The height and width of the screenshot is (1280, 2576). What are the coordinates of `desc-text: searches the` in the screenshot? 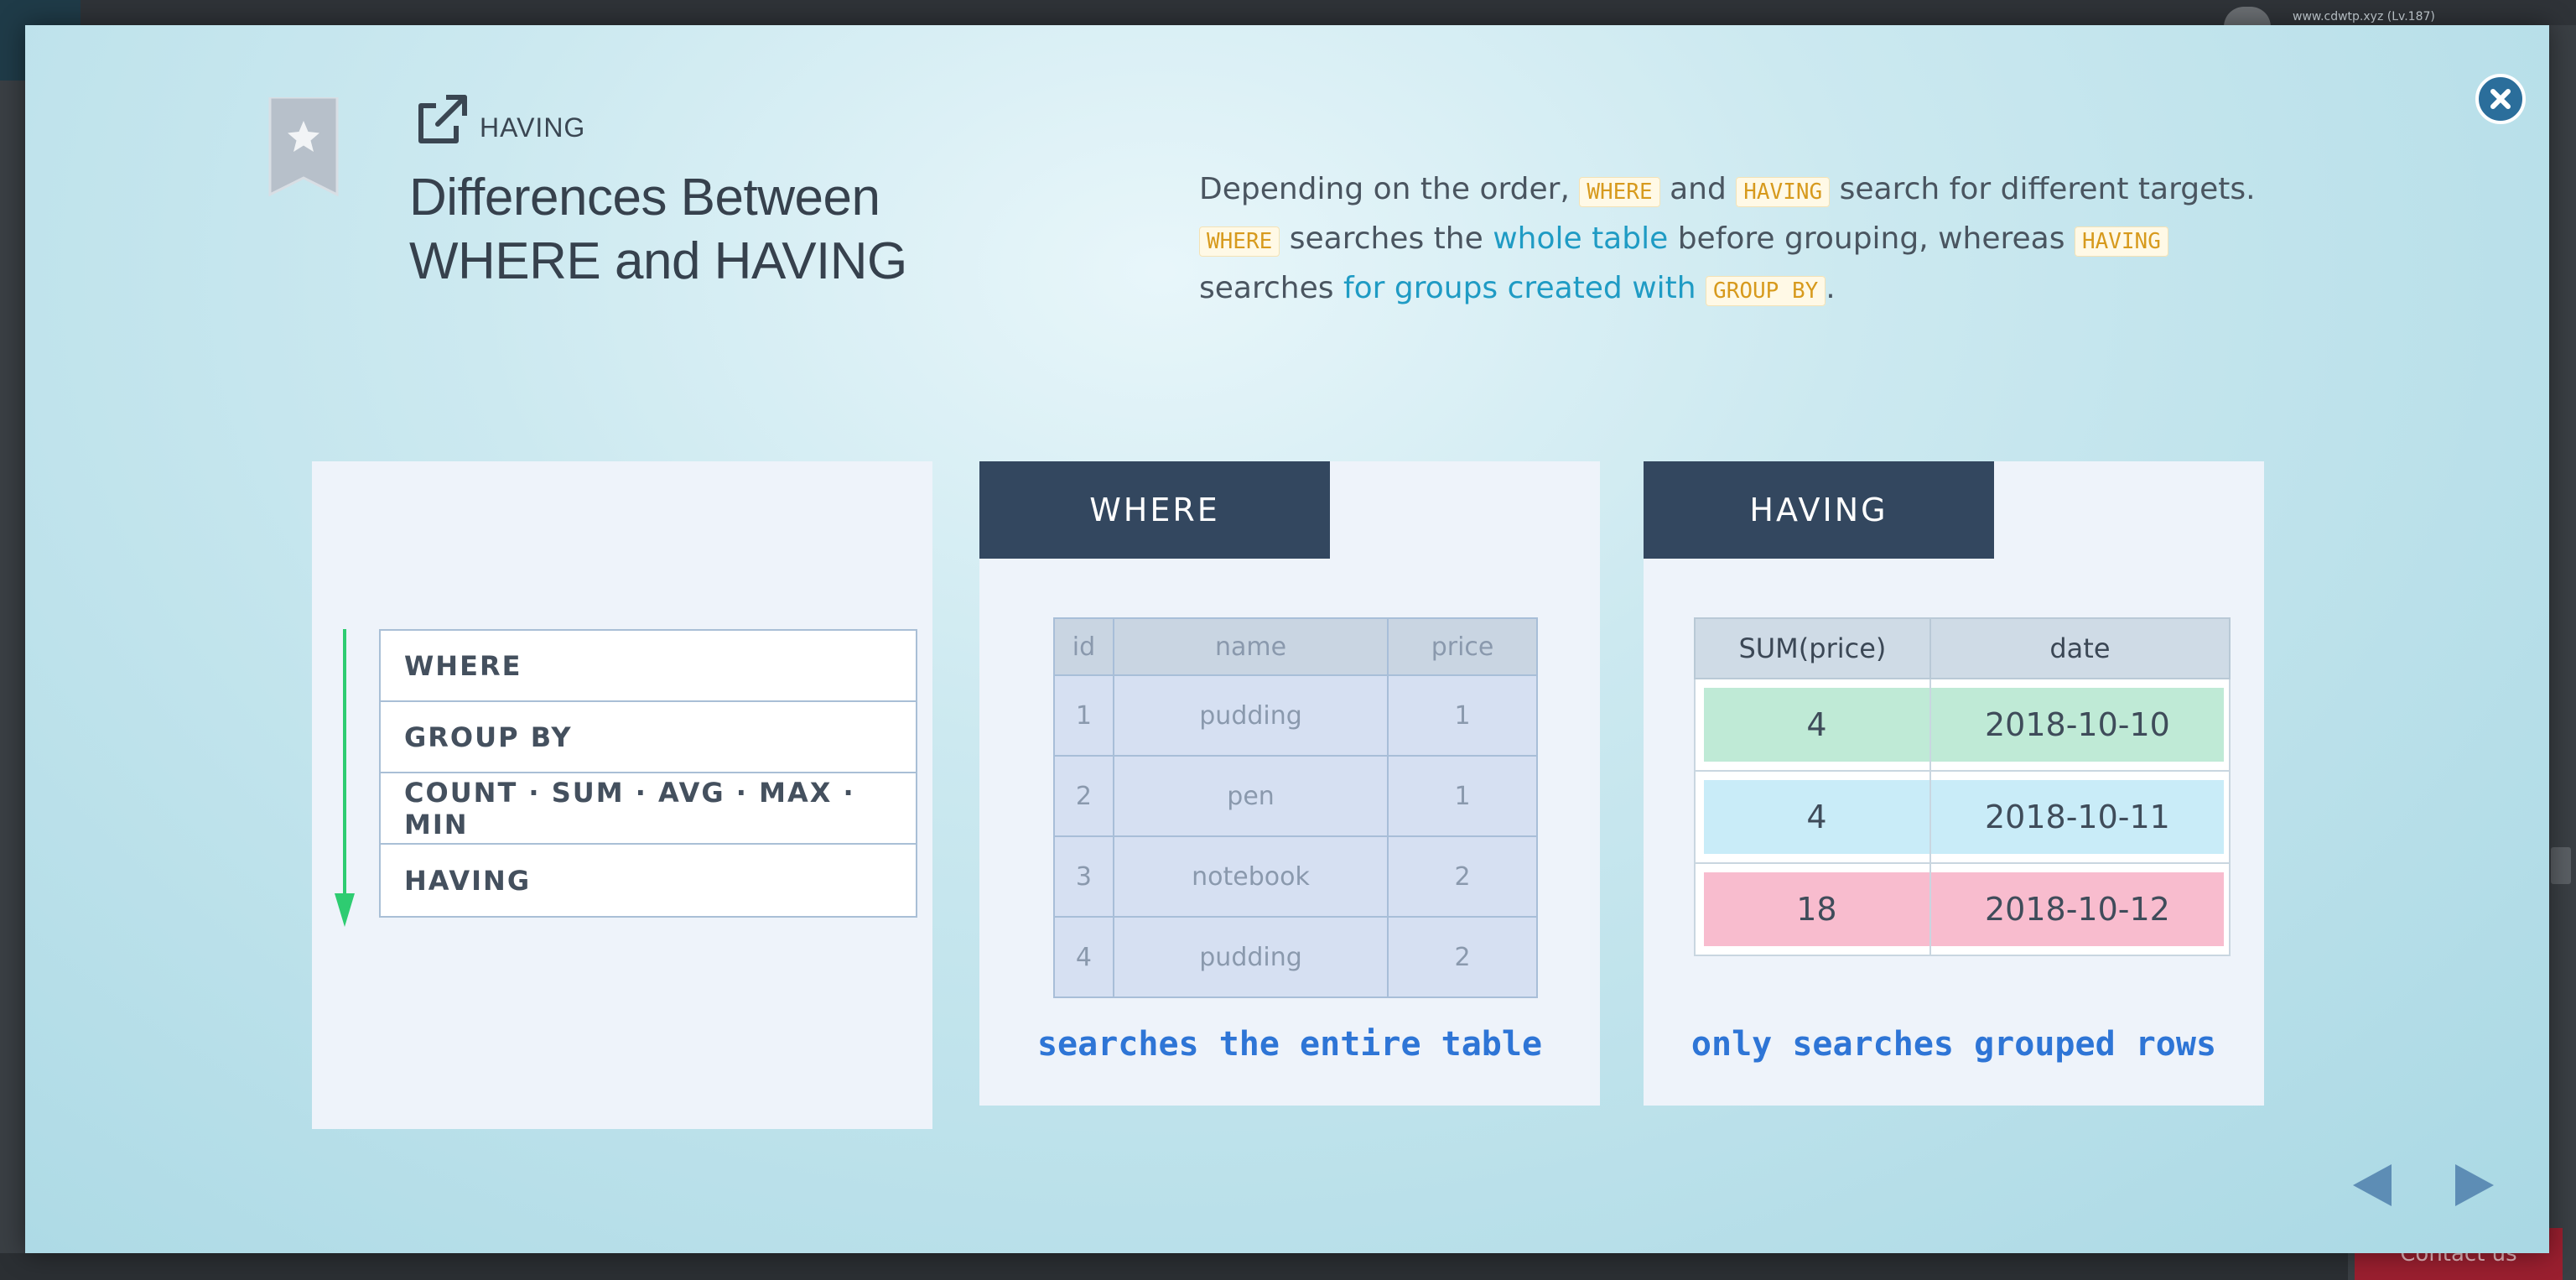 It's located at (1386, 238).